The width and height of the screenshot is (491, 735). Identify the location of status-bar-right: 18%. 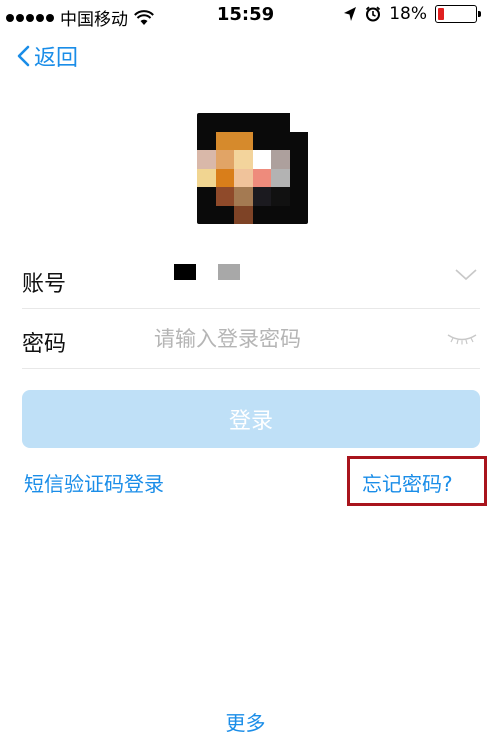
(412, 14).